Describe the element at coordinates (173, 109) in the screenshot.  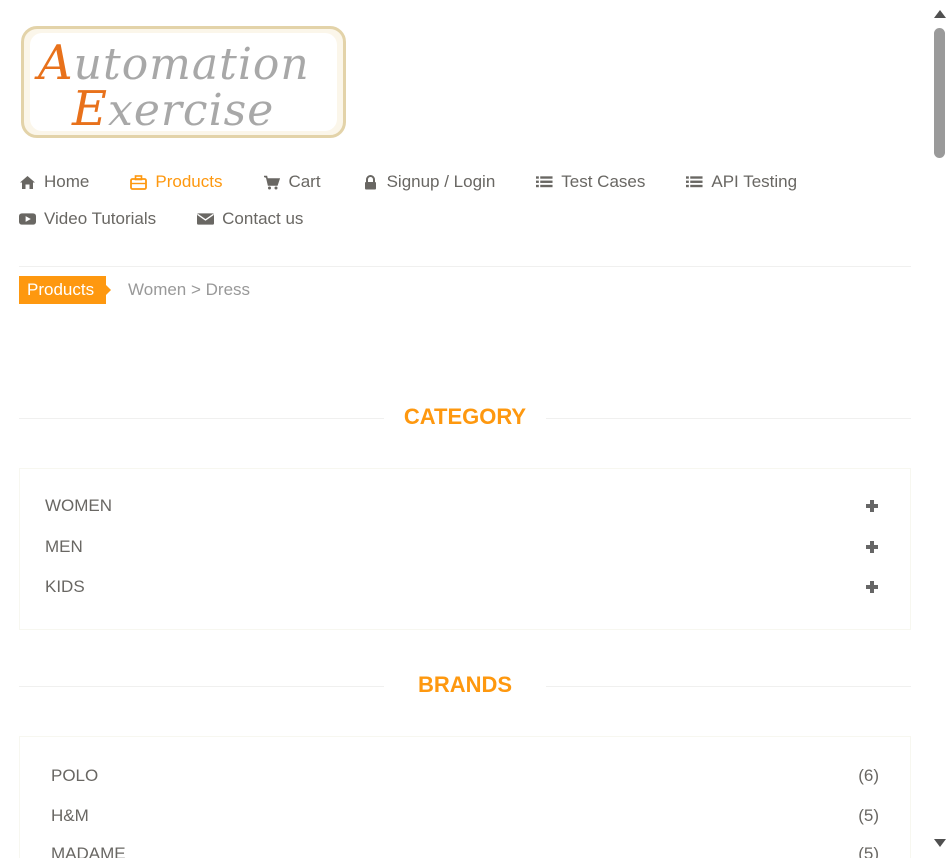
I see `logo-line-2: Exercise` at that location.